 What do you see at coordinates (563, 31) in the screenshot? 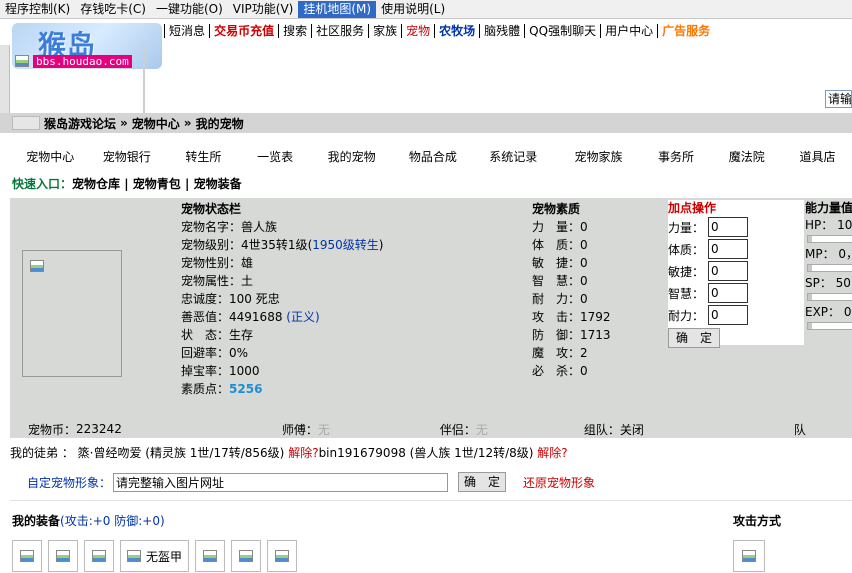
I see `nav-link: QQ强制聊天` at bounding box center [563, 31].